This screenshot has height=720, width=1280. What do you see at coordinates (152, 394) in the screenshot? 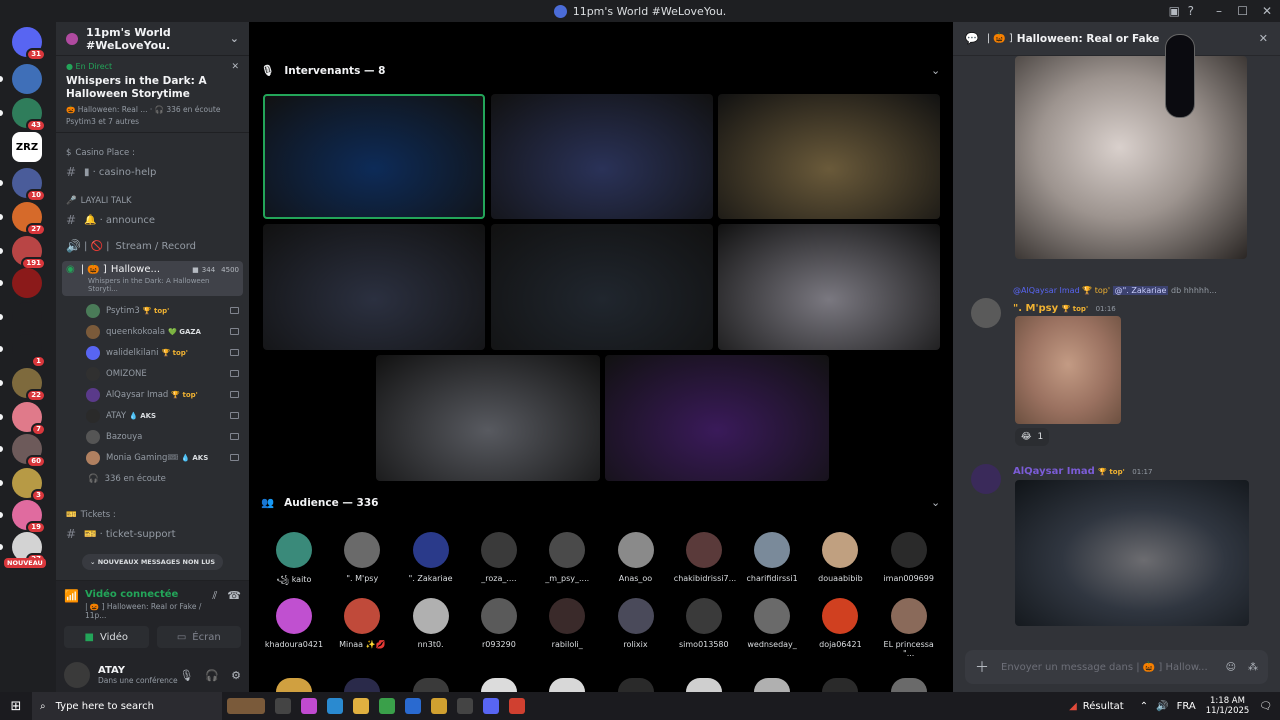
I see `voice-user: AlQaysar Imad 🏆 top'` at bounding box center [152, 394].